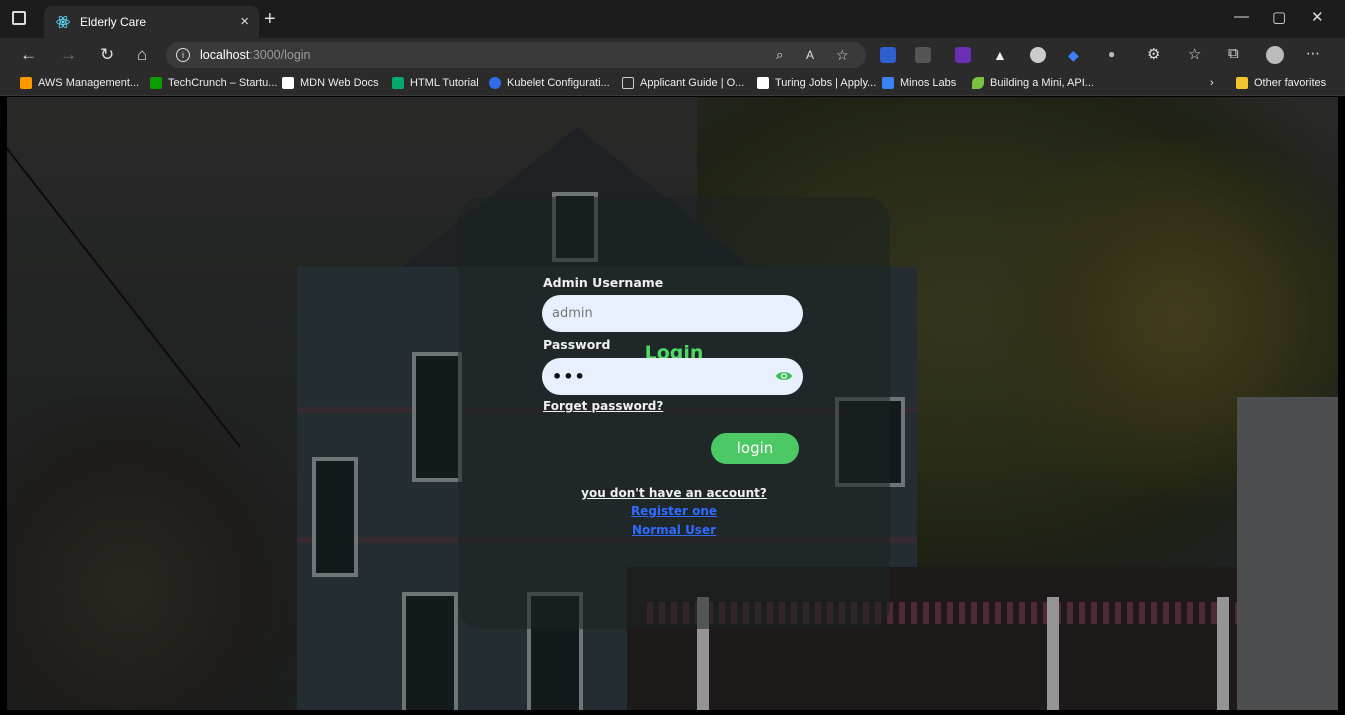 This screenshot has height=715, width=1345. What do you see at coordinates (151, 22) in the screenshot?
I see `tab-elderly-care: Elderly Care ×` at bounding box center [151, 22].